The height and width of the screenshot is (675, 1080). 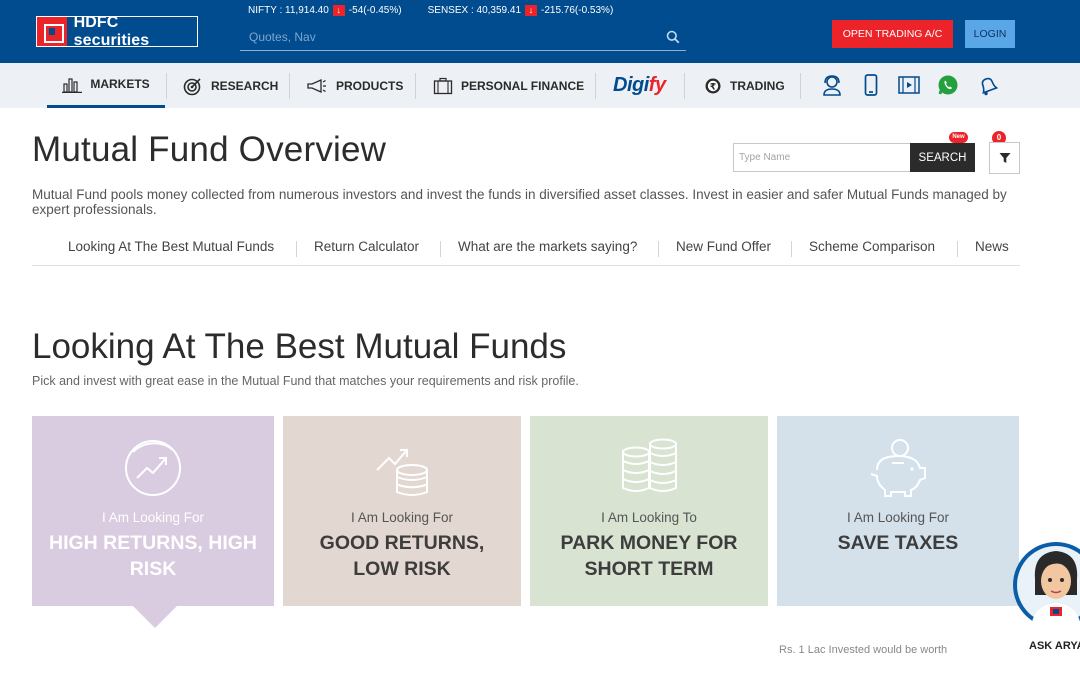 I want to click on nav-research-label: RESEARCH, so click(x=245, y=85).